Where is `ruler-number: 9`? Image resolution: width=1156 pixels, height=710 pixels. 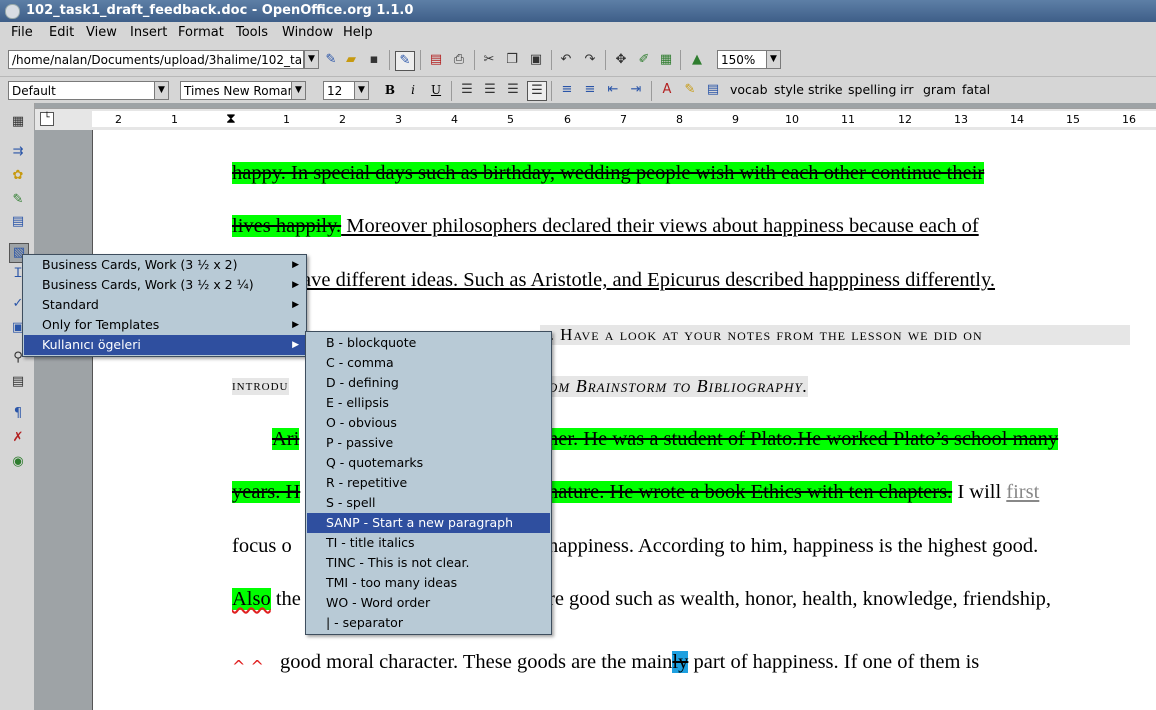
ruler-number: 9 is located at coordinates (735, 119).